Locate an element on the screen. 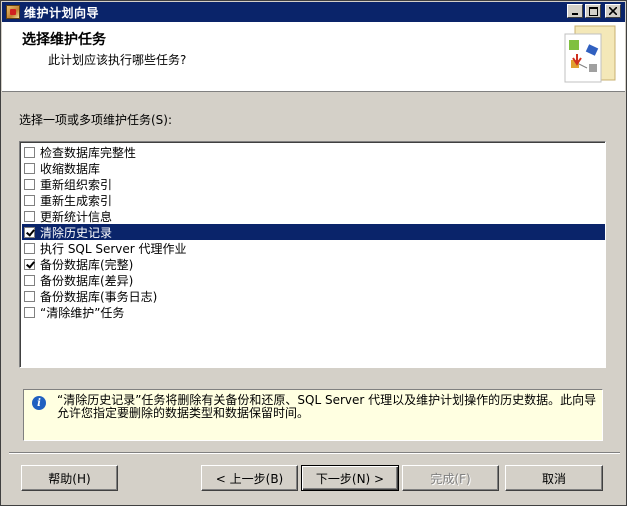  minimize-button is located at coordinates (575, 11).